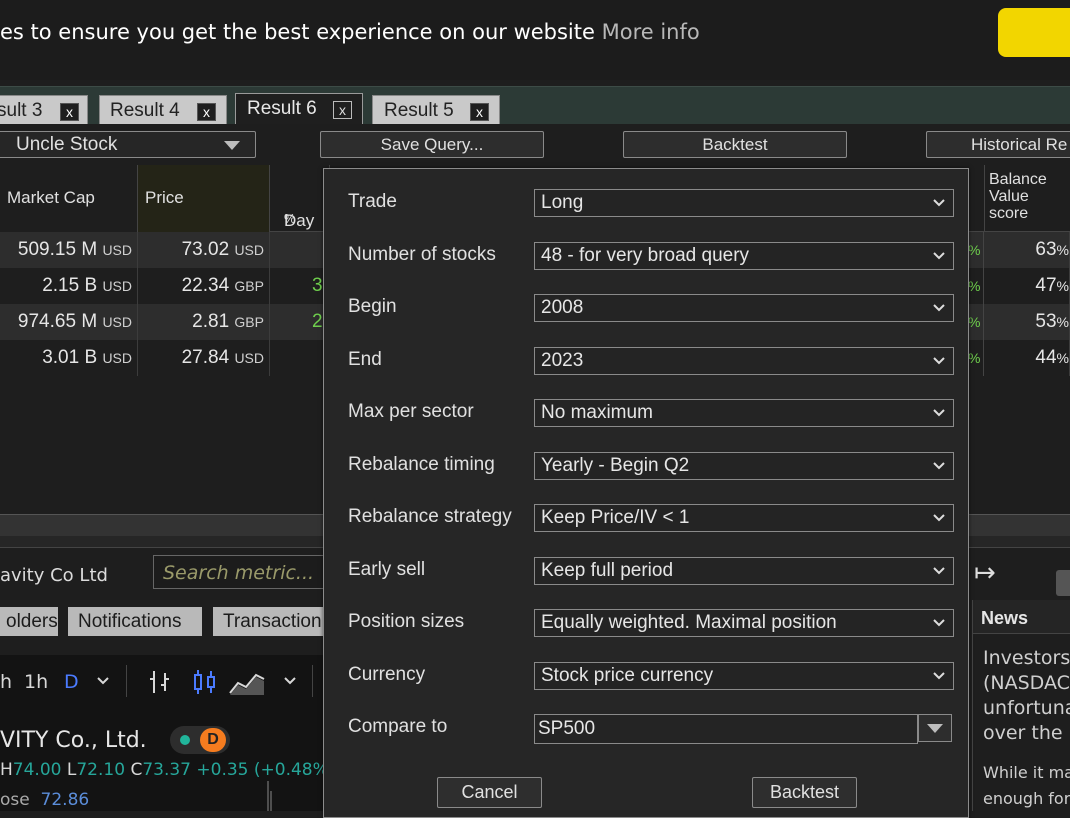 Image resolution: width=1070 pixels, height=818 pixels. What do you see at coordinates (387, 674) in the screenshot?
I see `field-label: Currency` at bounding box center [387, 674].